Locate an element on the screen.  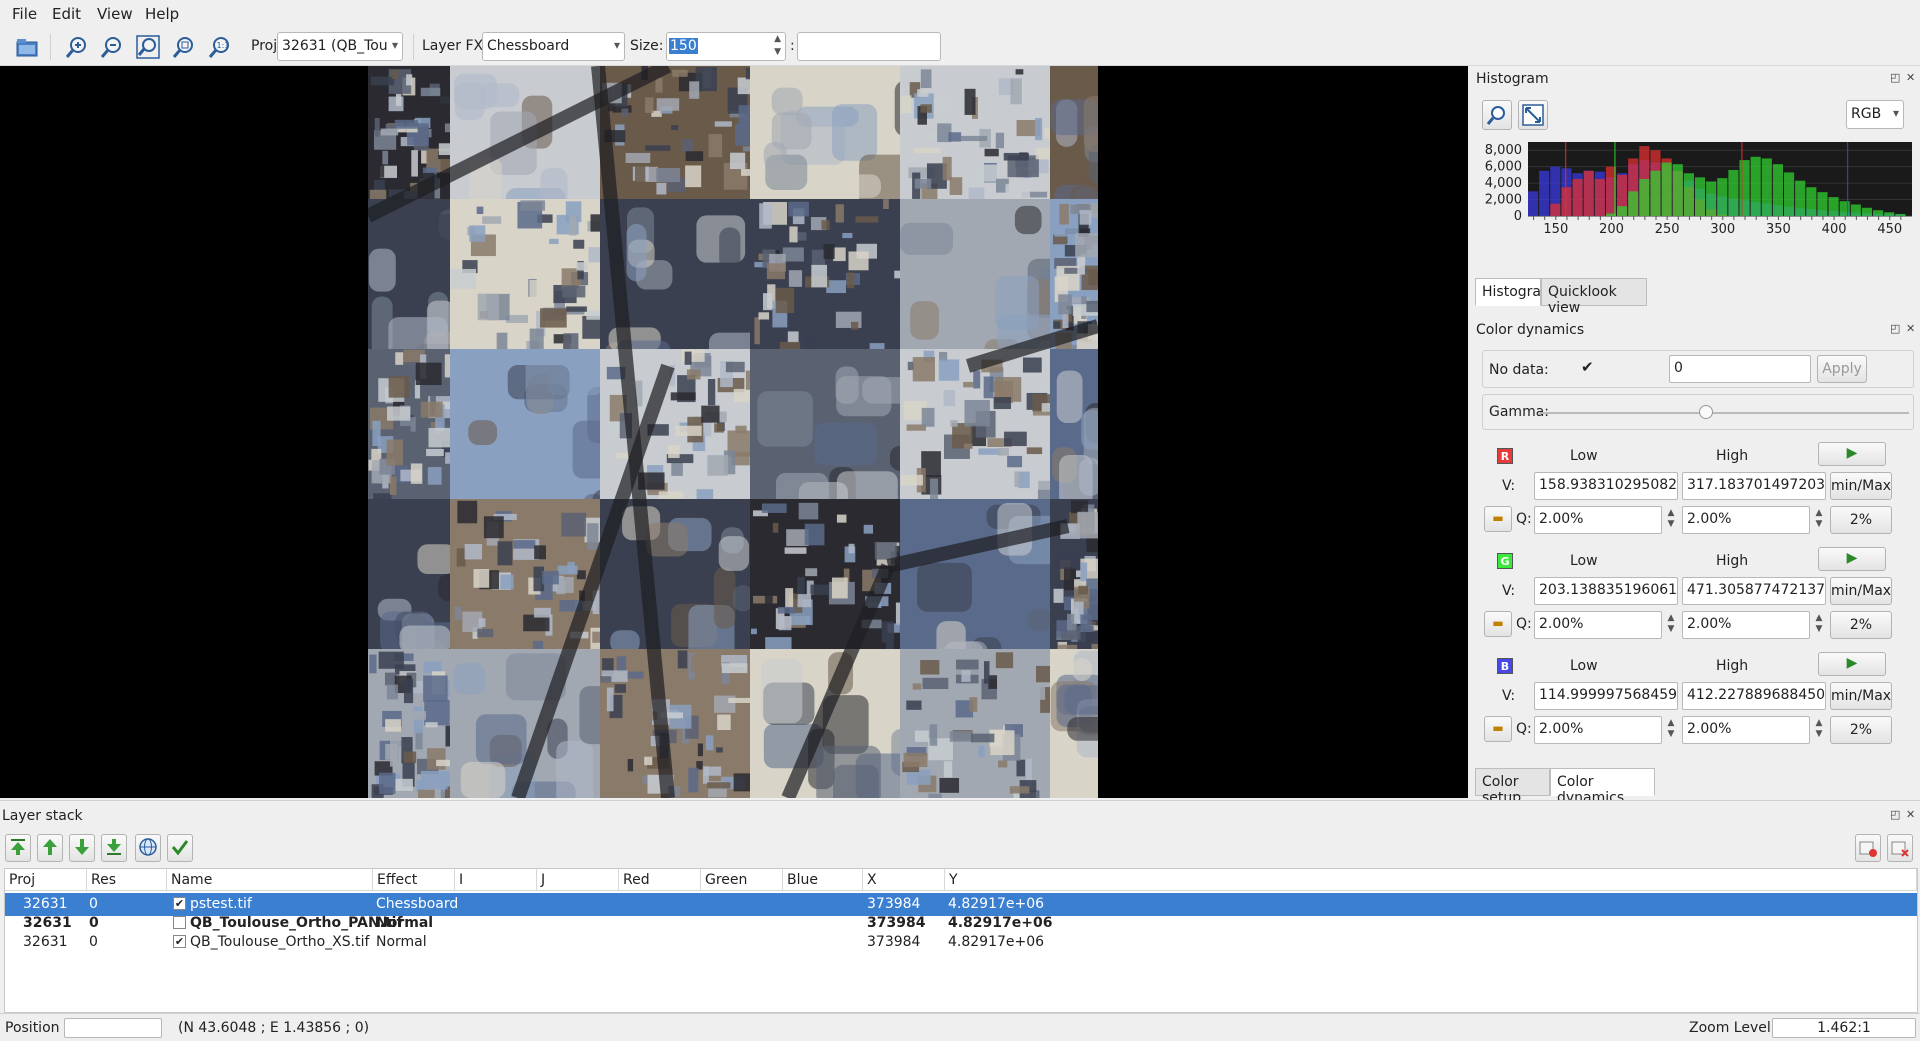
menu-edit: Edit is located at coordinates (66, 14).